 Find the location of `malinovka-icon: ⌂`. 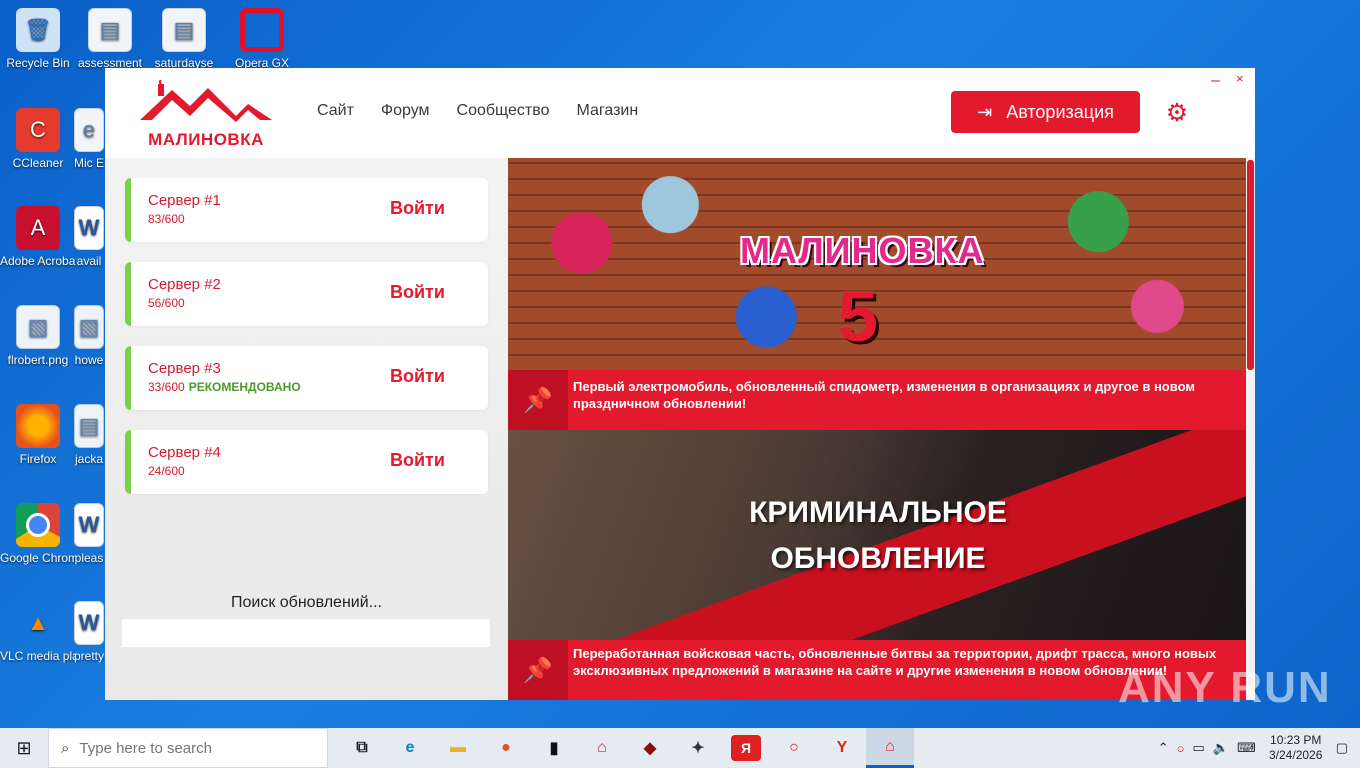

malinovka-icon: ⌂ is located at coordinates (602, 748).